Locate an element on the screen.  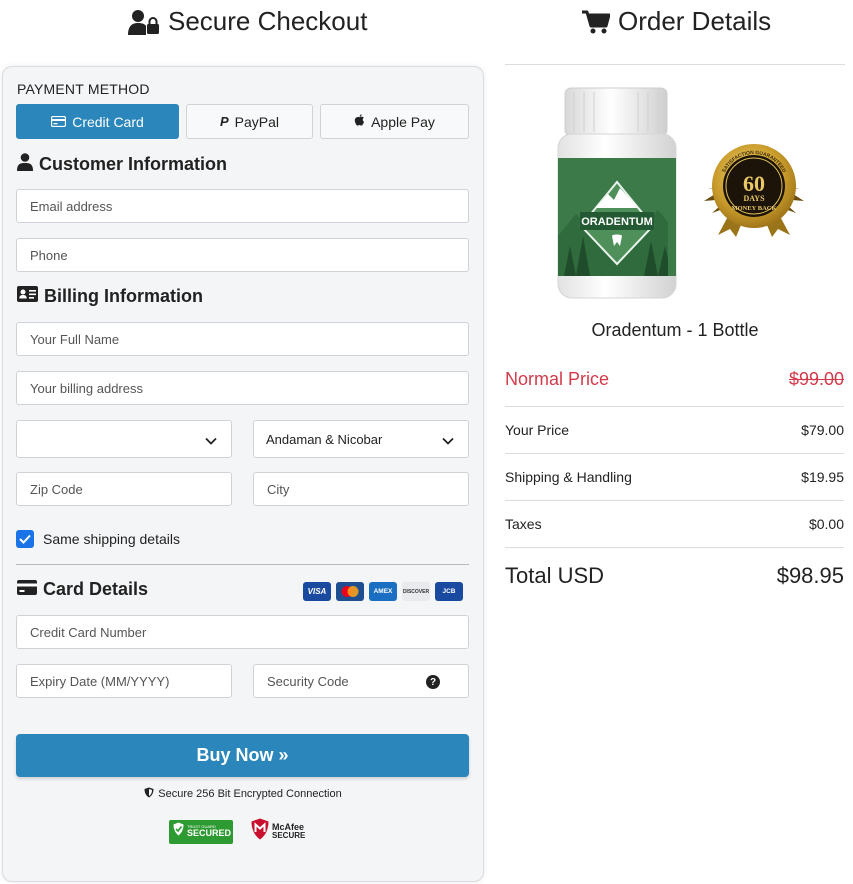
total-row: Total USD $98.95 is located at coordinates (674, 576).